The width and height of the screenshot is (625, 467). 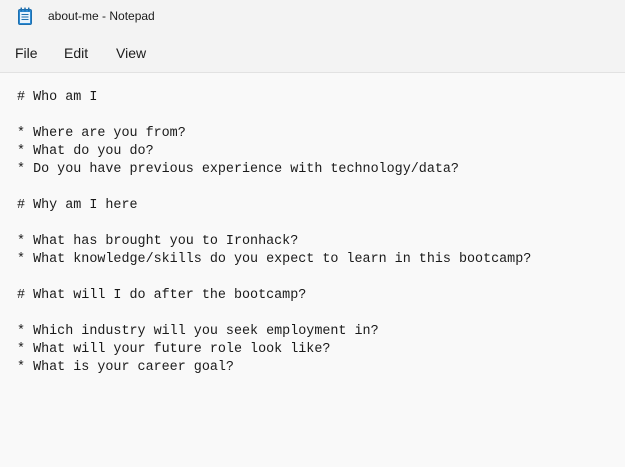 What do you see at coordinates (101, 133) in the screenshot?
I see `text-line: * Where are you from?` at bounding box center [101, 133].